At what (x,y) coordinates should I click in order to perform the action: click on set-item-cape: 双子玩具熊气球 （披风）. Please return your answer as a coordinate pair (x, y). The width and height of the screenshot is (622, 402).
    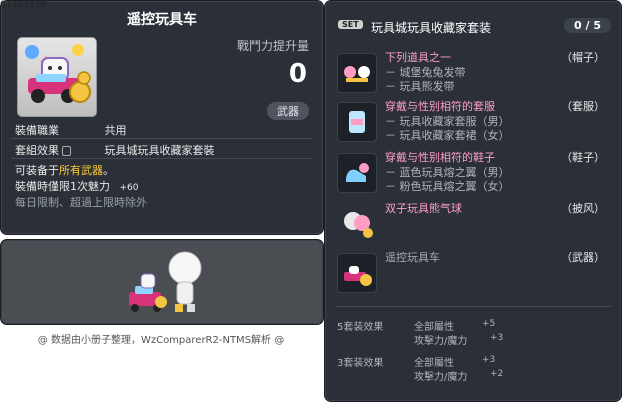
    Looking at the image, I should click on (474, 220).